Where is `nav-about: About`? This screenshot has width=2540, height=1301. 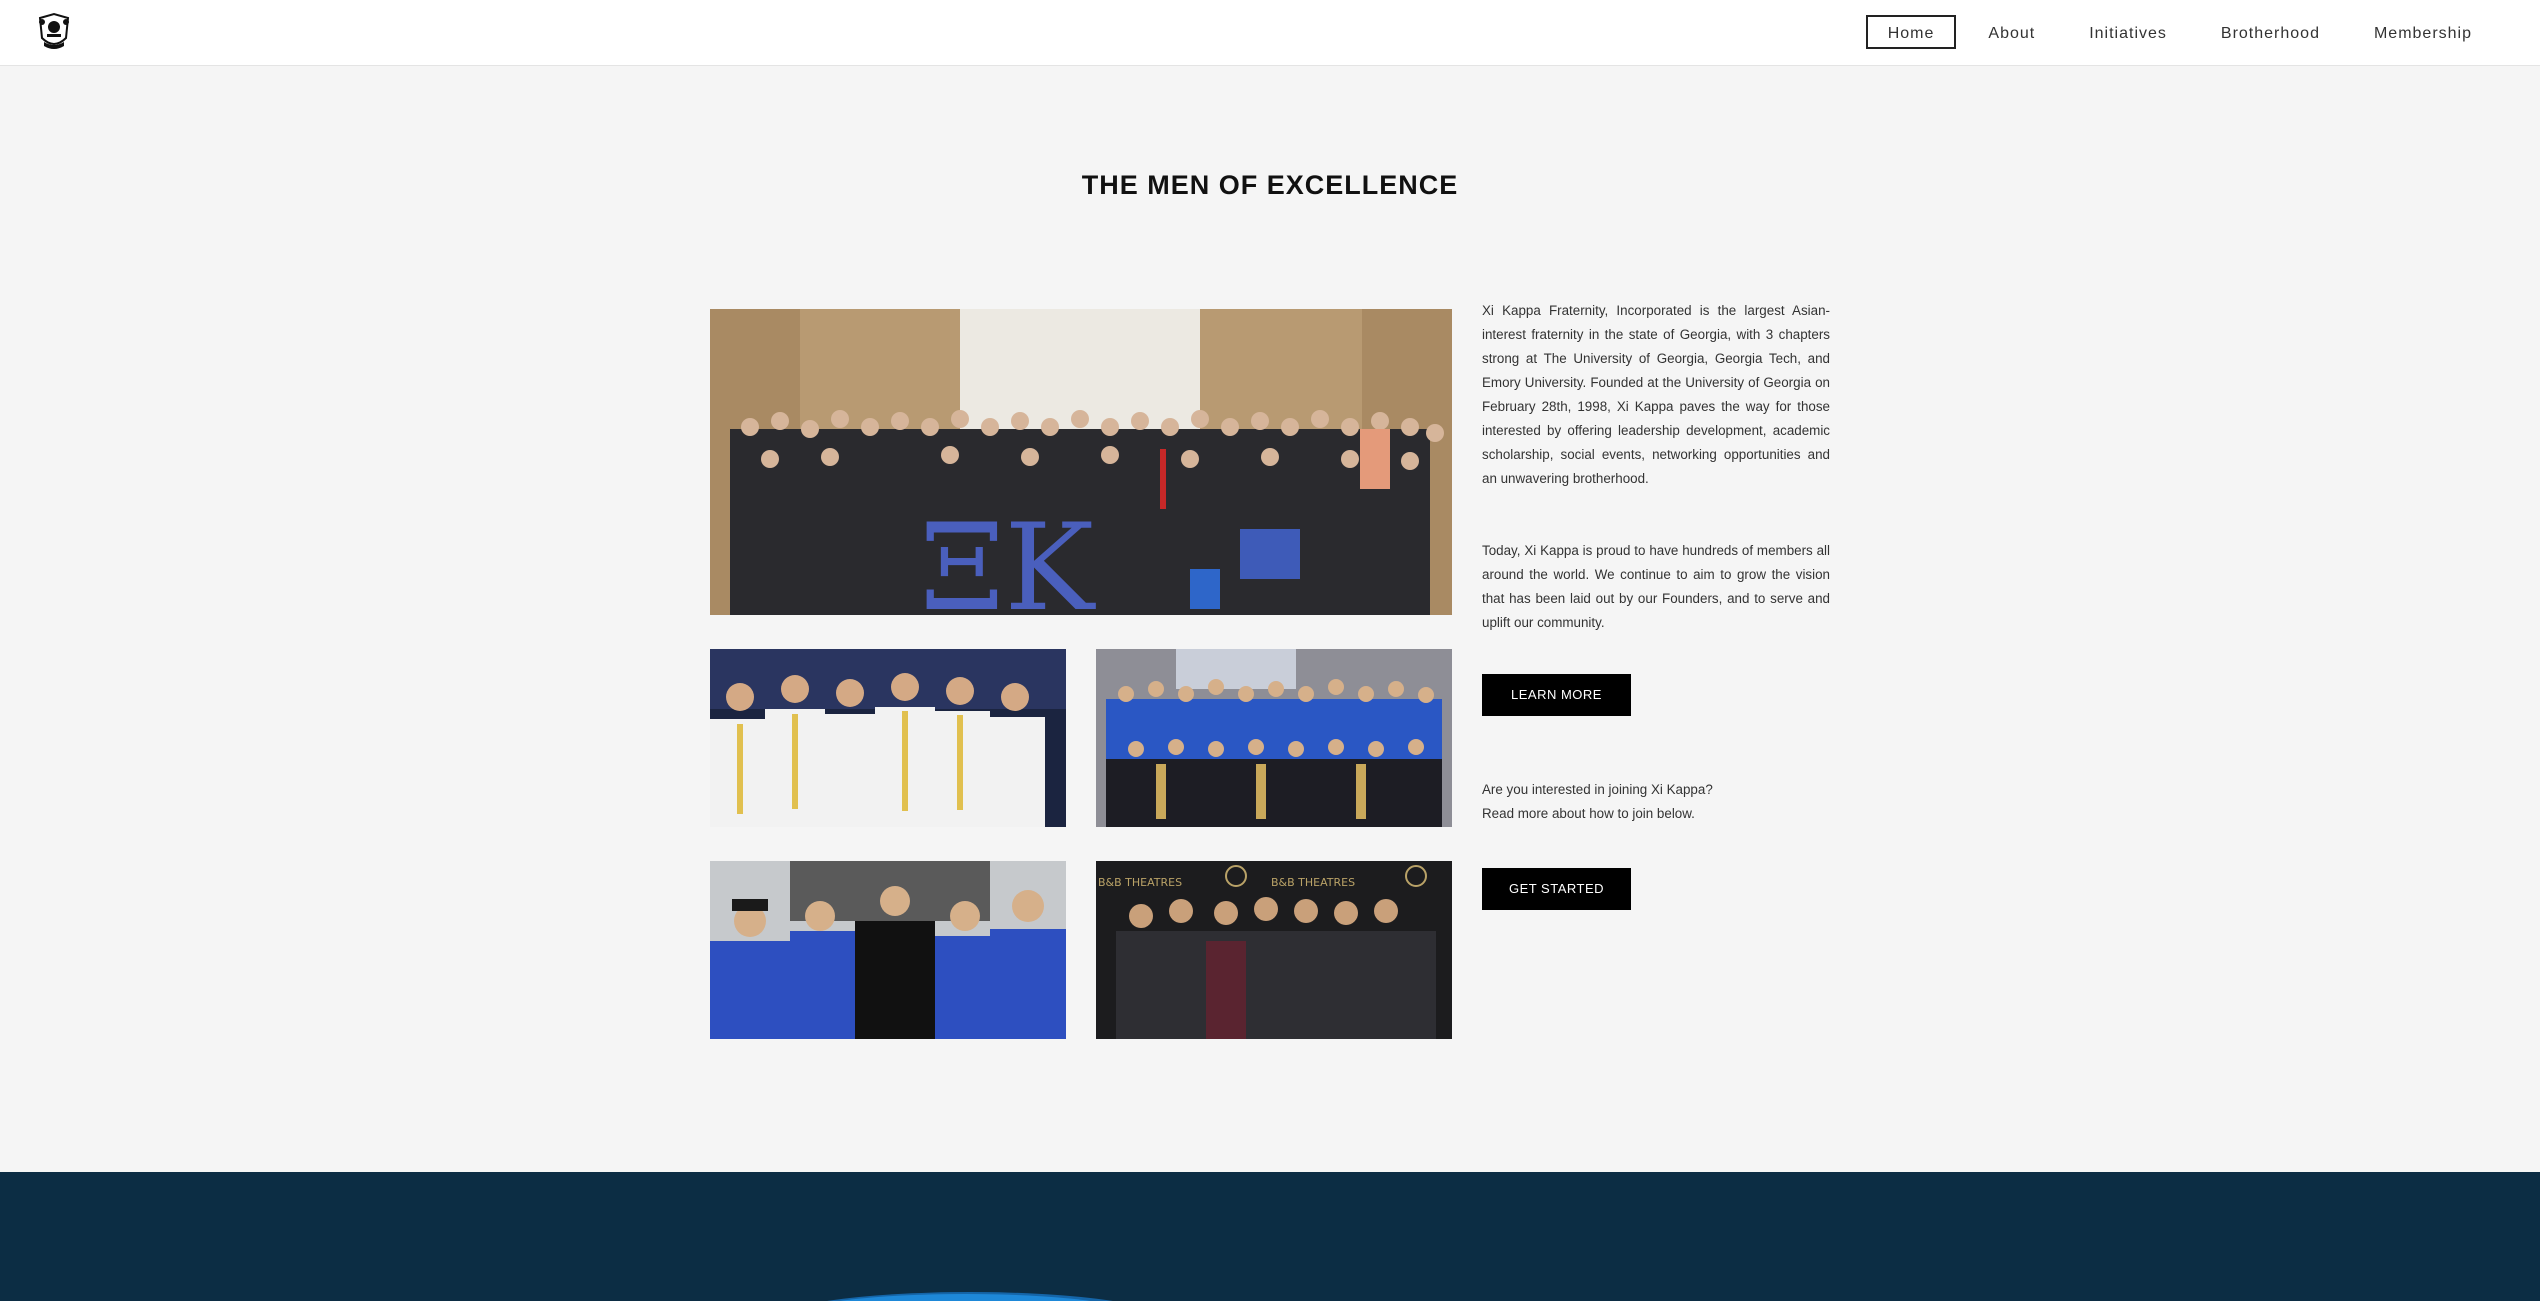
nav-about: About is located at coordinates (2011, 32).